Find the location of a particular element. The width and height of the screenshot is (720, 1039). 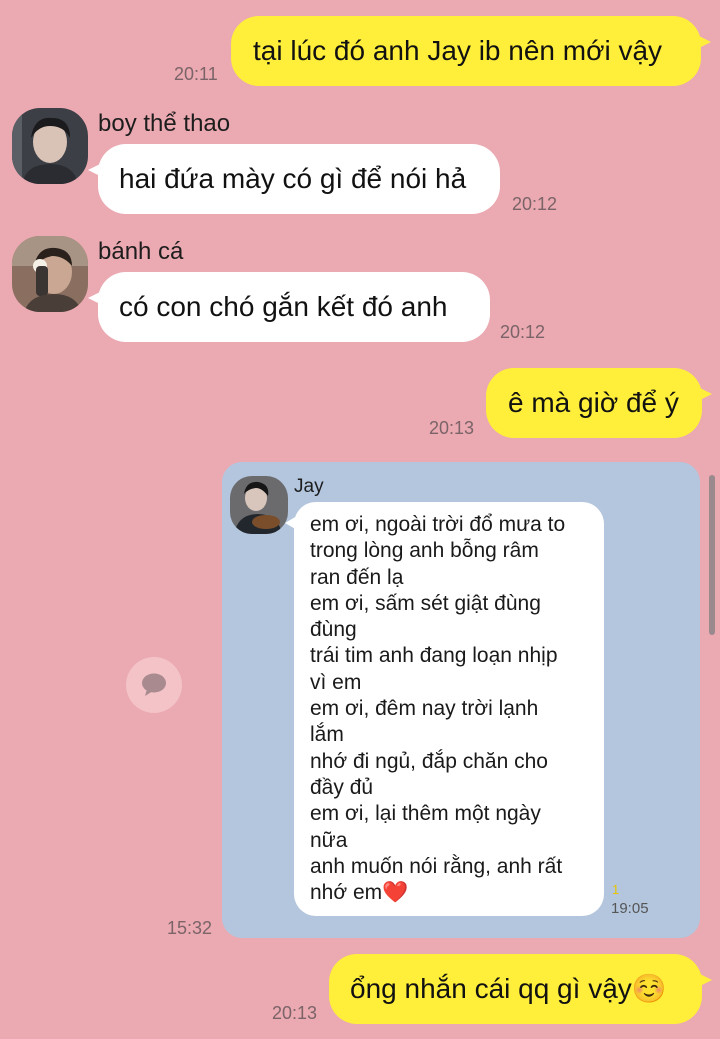

my-message-bubble: ê mà giờ để ý is located at coordinates (599, 403).